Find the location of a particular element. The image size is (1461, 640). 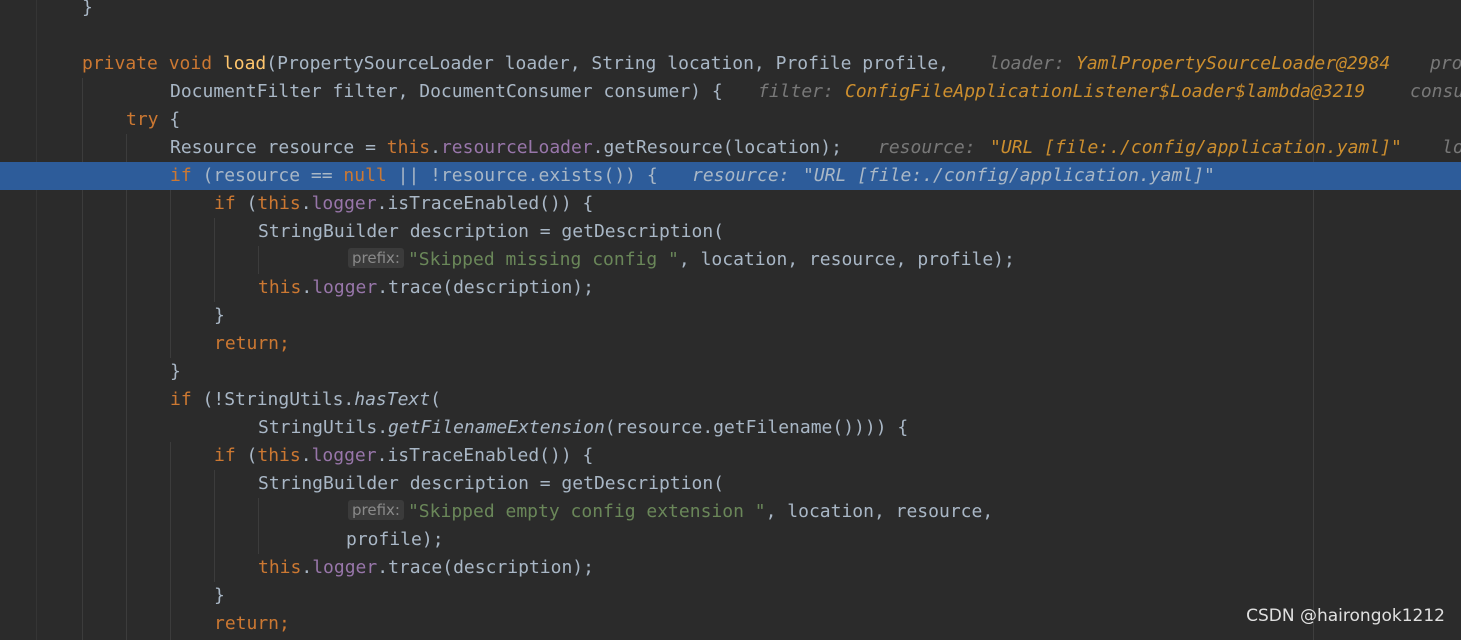

code-line: profile); is located at coordinates (730, 540).